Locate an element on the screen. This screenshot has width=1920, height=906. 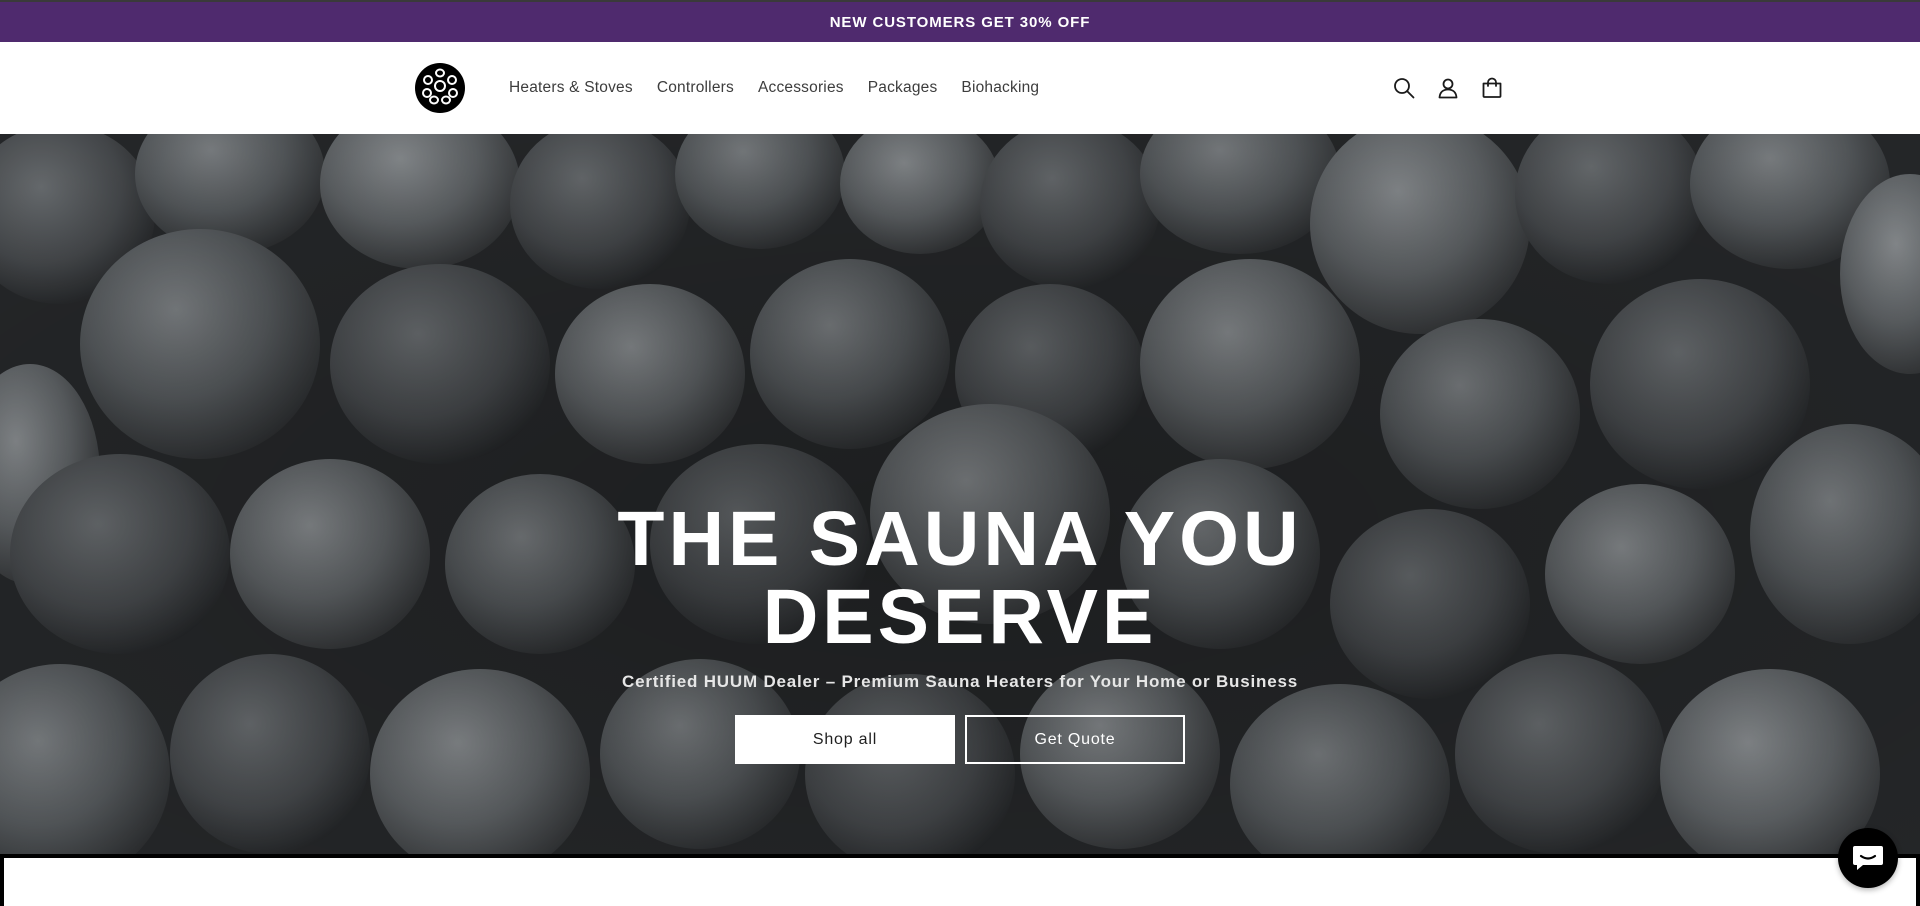
announcement-text: NEW CUSTOMERS GET 30% OFF is located at coordinates (960, 22).